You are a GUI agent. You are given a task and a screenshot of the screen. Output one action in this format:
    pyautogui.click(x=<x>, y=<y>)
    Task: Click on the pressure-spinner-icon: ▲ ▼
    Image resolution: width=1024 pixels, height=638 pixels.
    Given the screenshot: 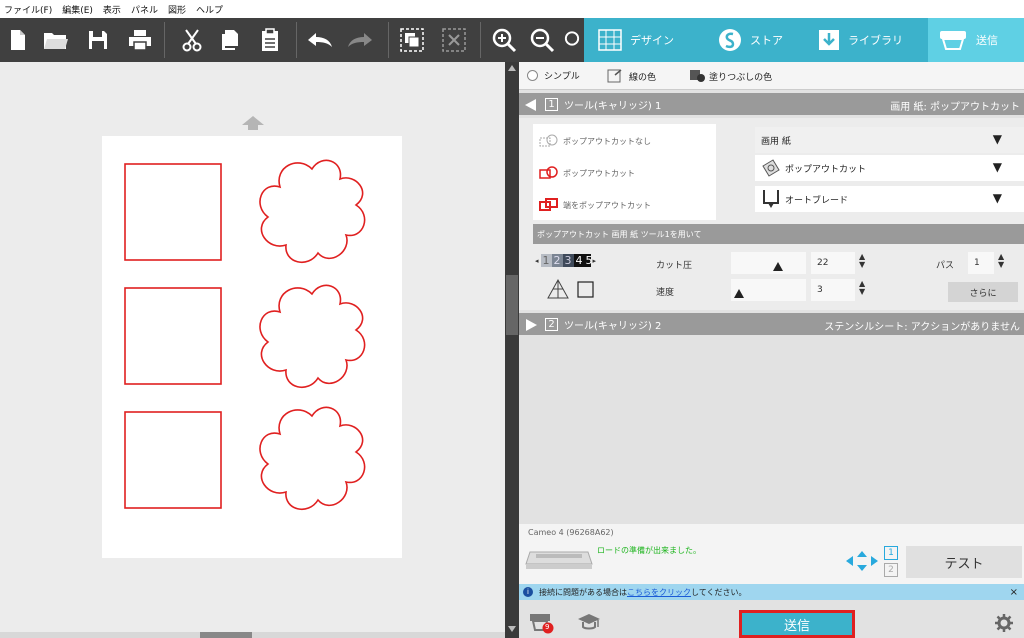 What is the action you would take?
    pyautogui.click(x=862, y=261)
    